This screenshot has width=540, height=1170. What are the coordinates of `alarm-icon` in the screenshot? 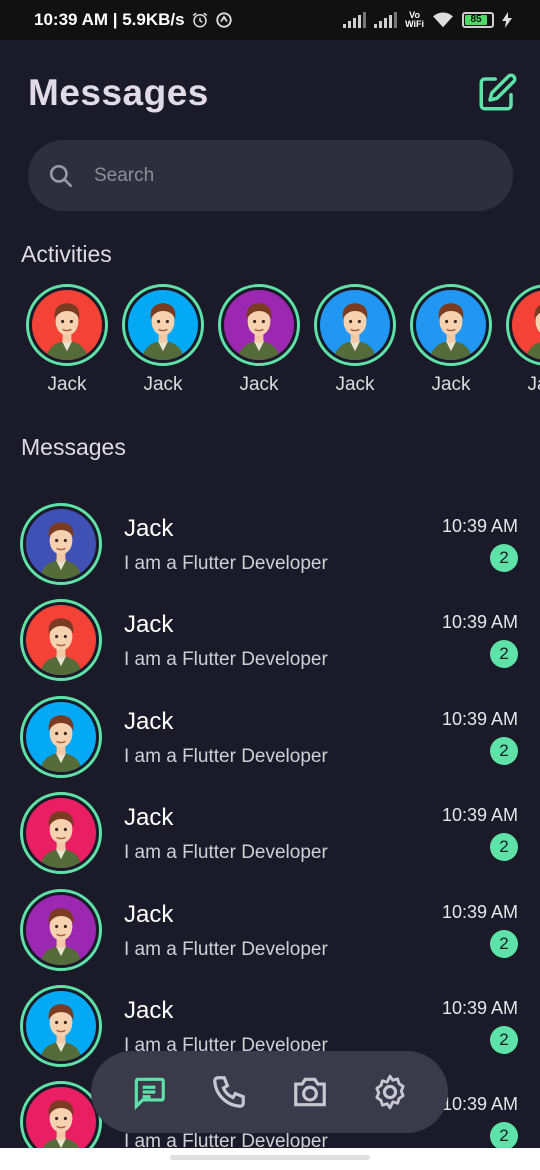 It's located at (199, 20).